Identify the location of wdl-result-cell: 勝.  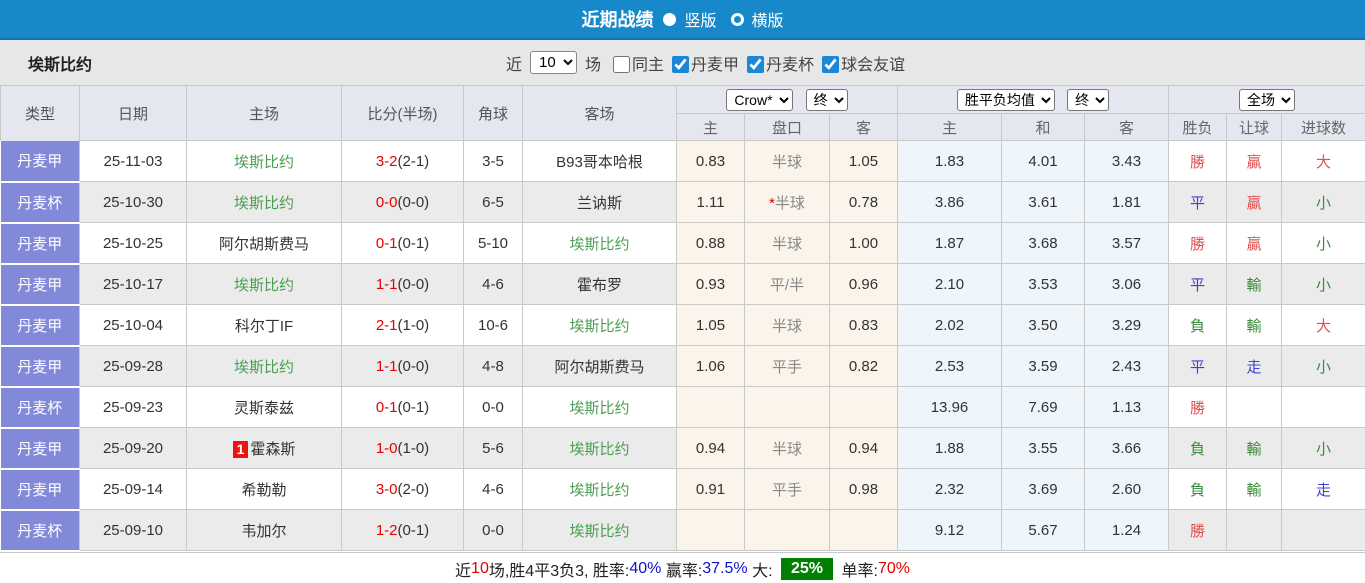
(1198, 407).